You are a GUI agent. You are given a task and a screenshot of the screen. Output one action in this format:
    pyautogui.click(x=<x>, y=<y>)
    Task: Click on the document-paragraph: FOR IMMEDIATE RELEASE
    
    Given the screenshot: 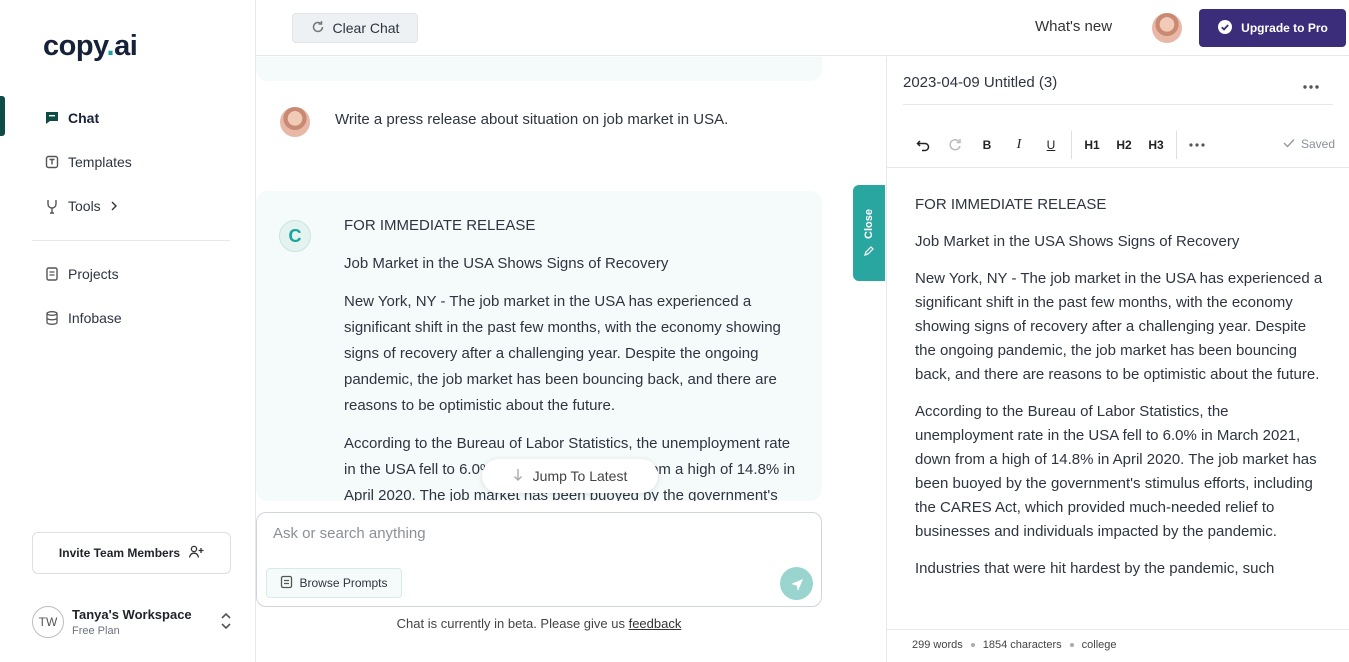 What is the action you would take?
    pyautogui.click(x=1011, y=204)
    